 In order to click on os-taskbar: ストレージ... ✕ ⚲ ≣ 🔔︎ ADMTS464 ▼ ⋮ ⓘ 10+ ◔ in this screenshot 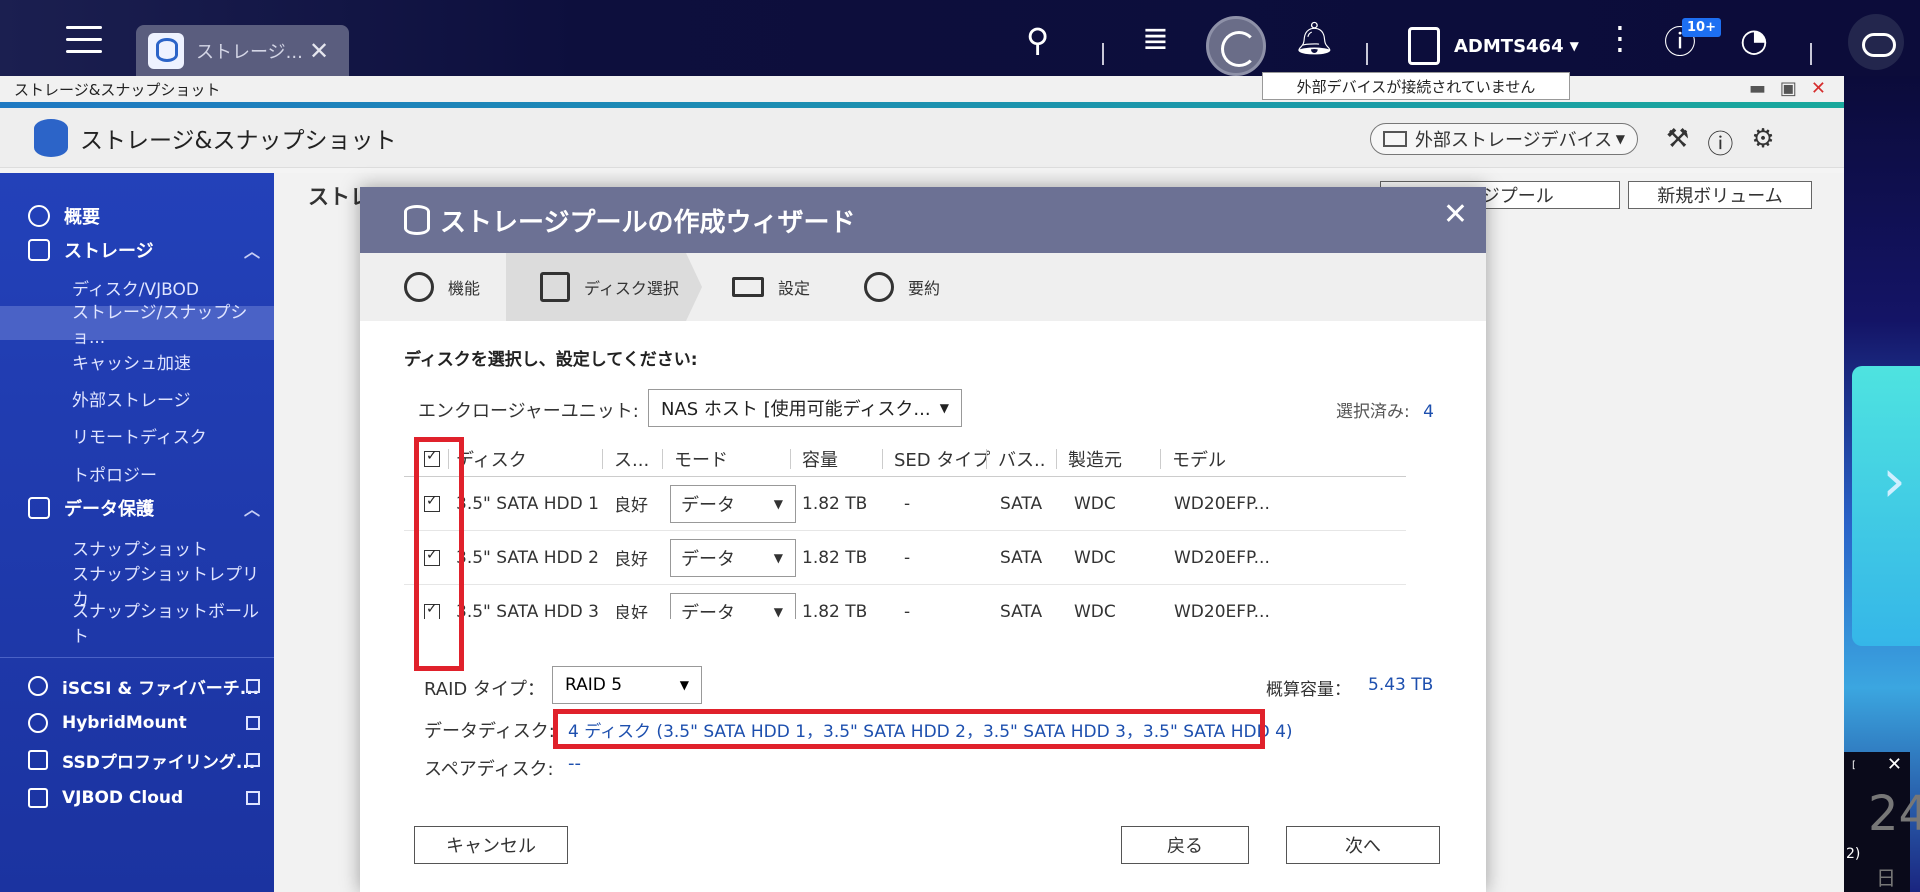, I will do `click(960, 38)`.